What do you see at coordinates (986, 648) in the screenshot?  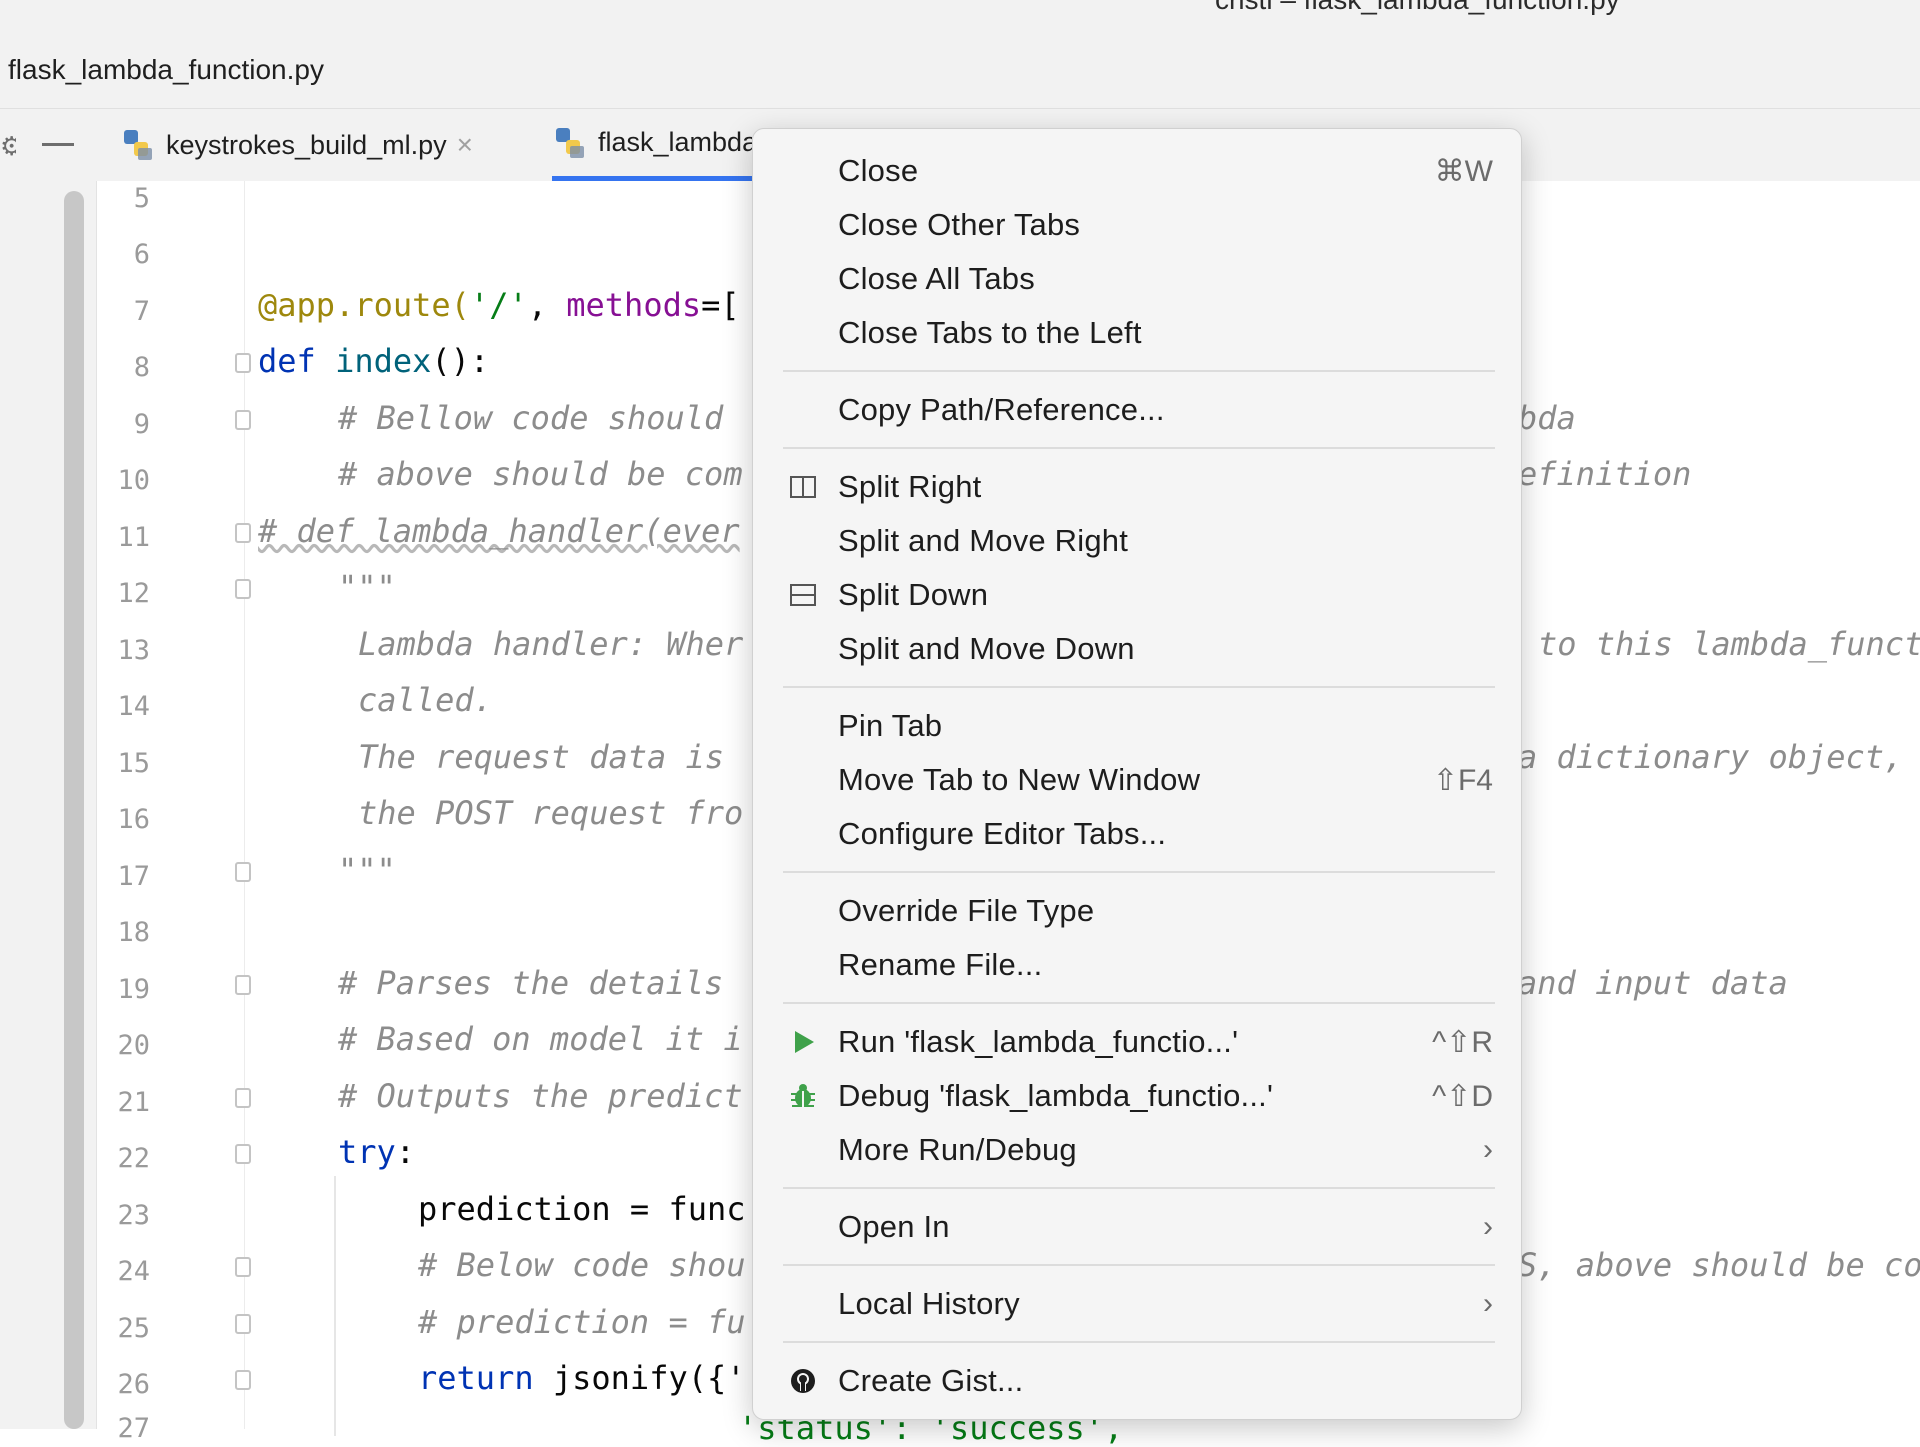 I see `menu-item-label: Split and Move Down` at bounding box center [986, 648].